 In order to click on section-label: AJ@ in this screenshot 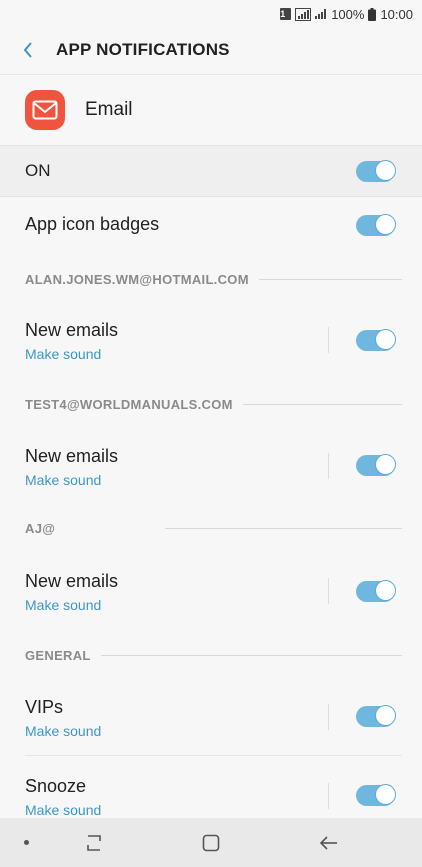, I will do `click(40, 528)`.